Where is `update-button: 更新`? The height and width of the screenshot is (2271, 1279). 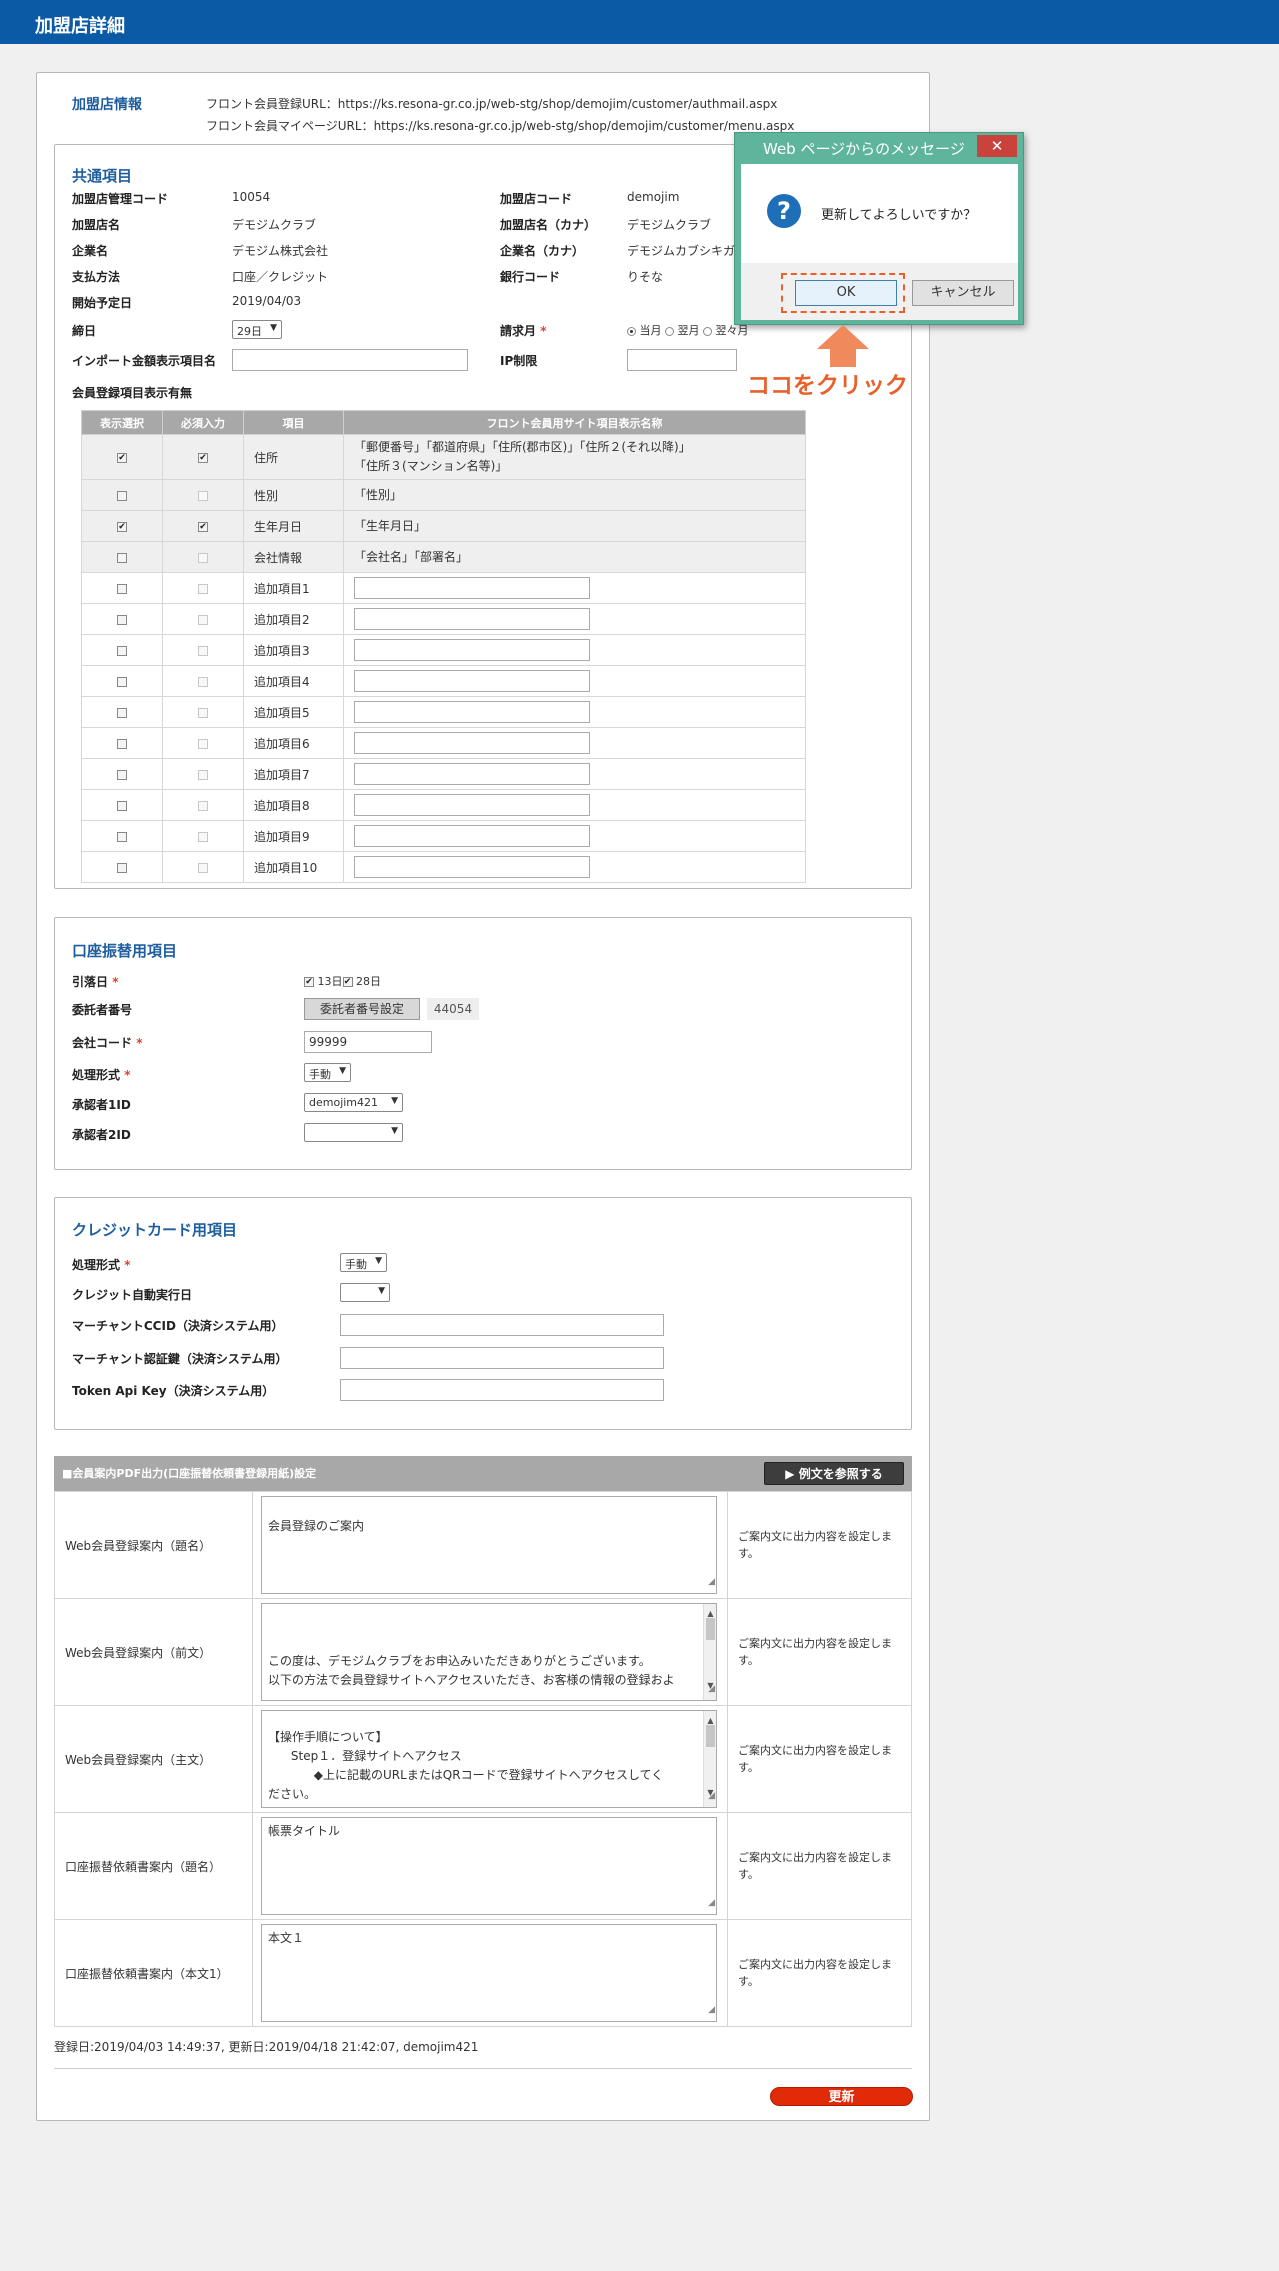 update-button: 更新 is located at coordinates (841, 2096).